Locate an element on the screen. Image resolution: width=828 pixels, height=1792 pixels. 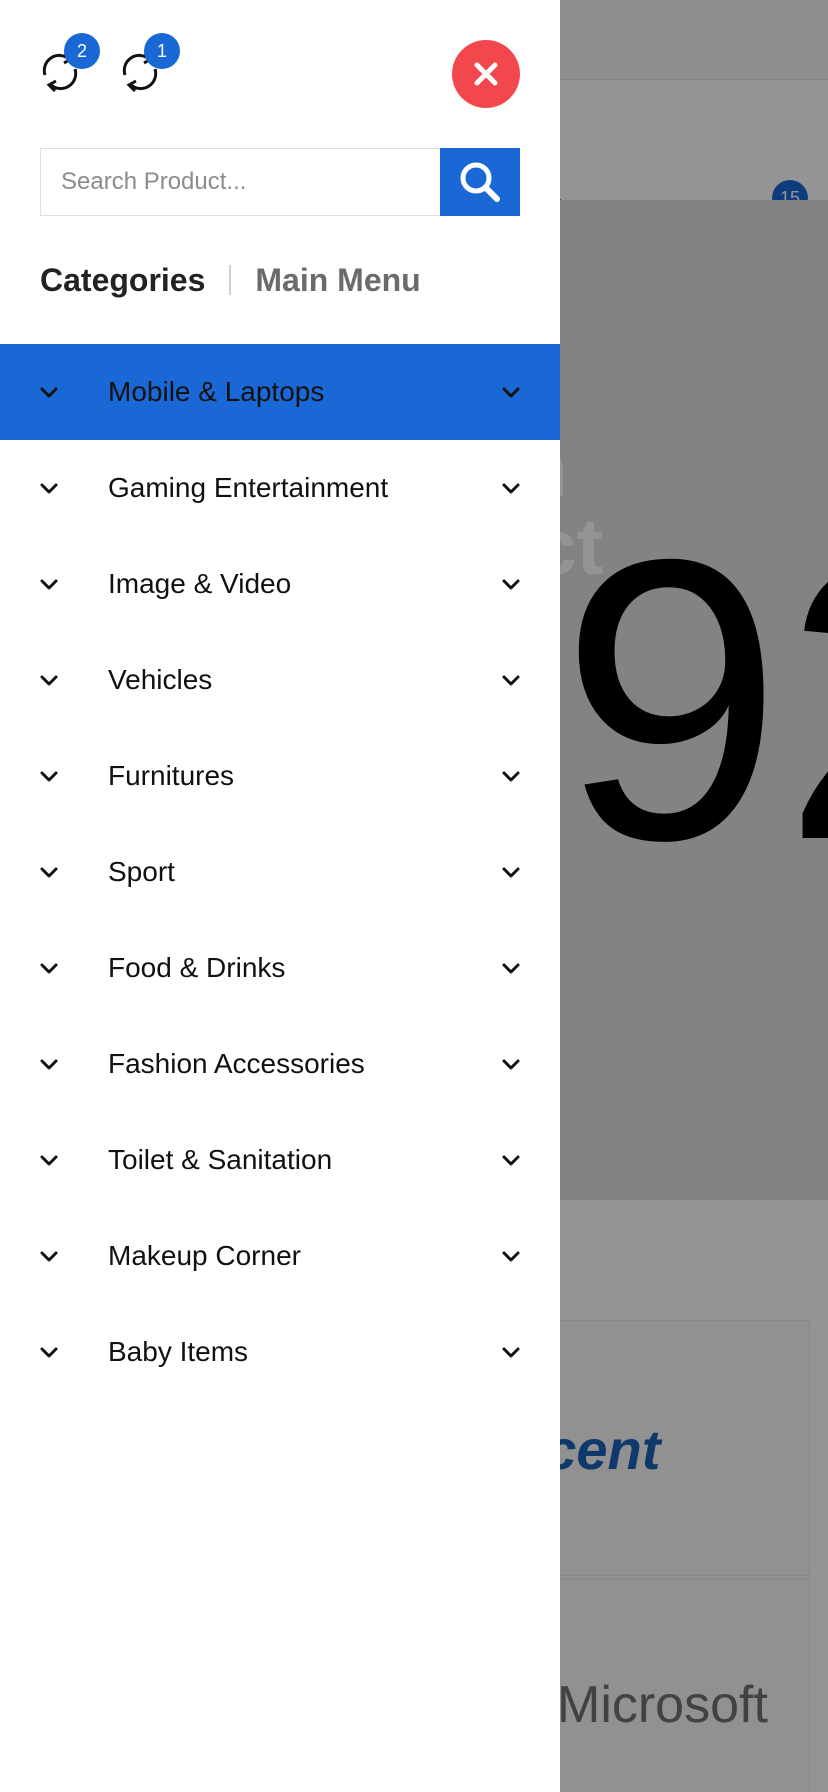
search-icon is located at coordinates (480, 182).